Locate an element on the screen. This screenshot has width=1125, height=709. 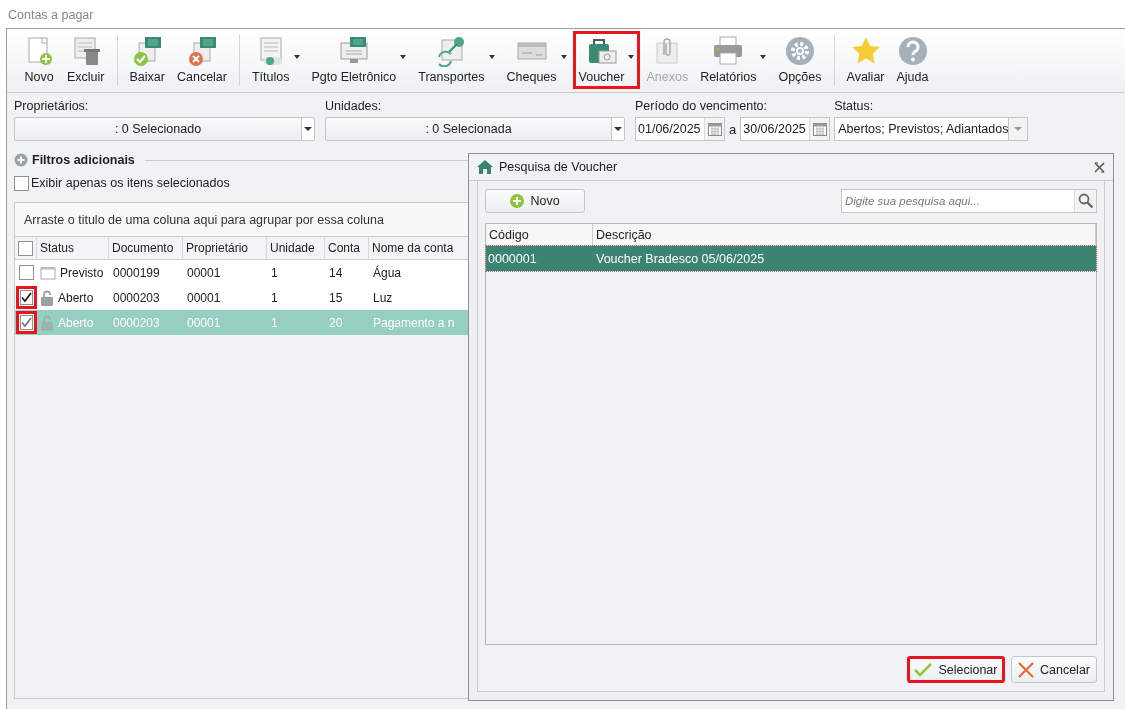
column-header: Documento is located at coordinates (146, 248).